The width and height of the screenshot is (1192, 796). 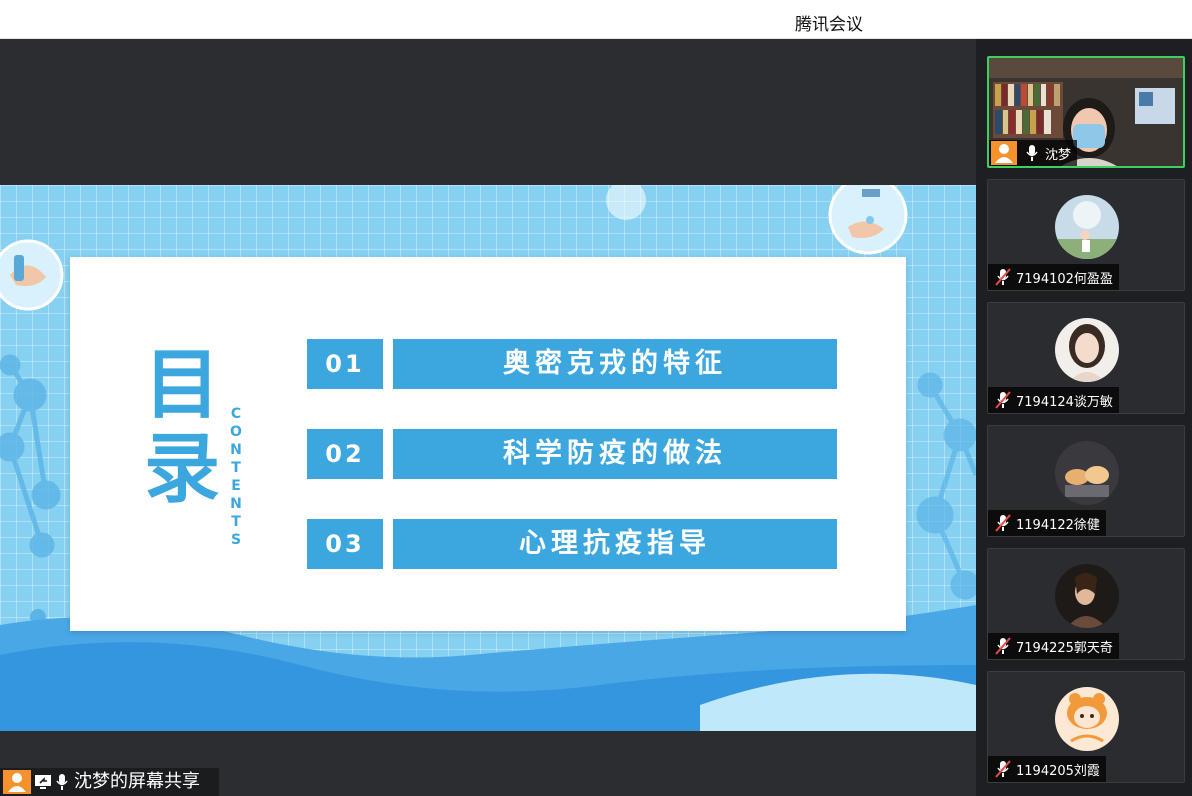 I want to click on item-label: 科学防疫的做法, so click(x=615, y=454).